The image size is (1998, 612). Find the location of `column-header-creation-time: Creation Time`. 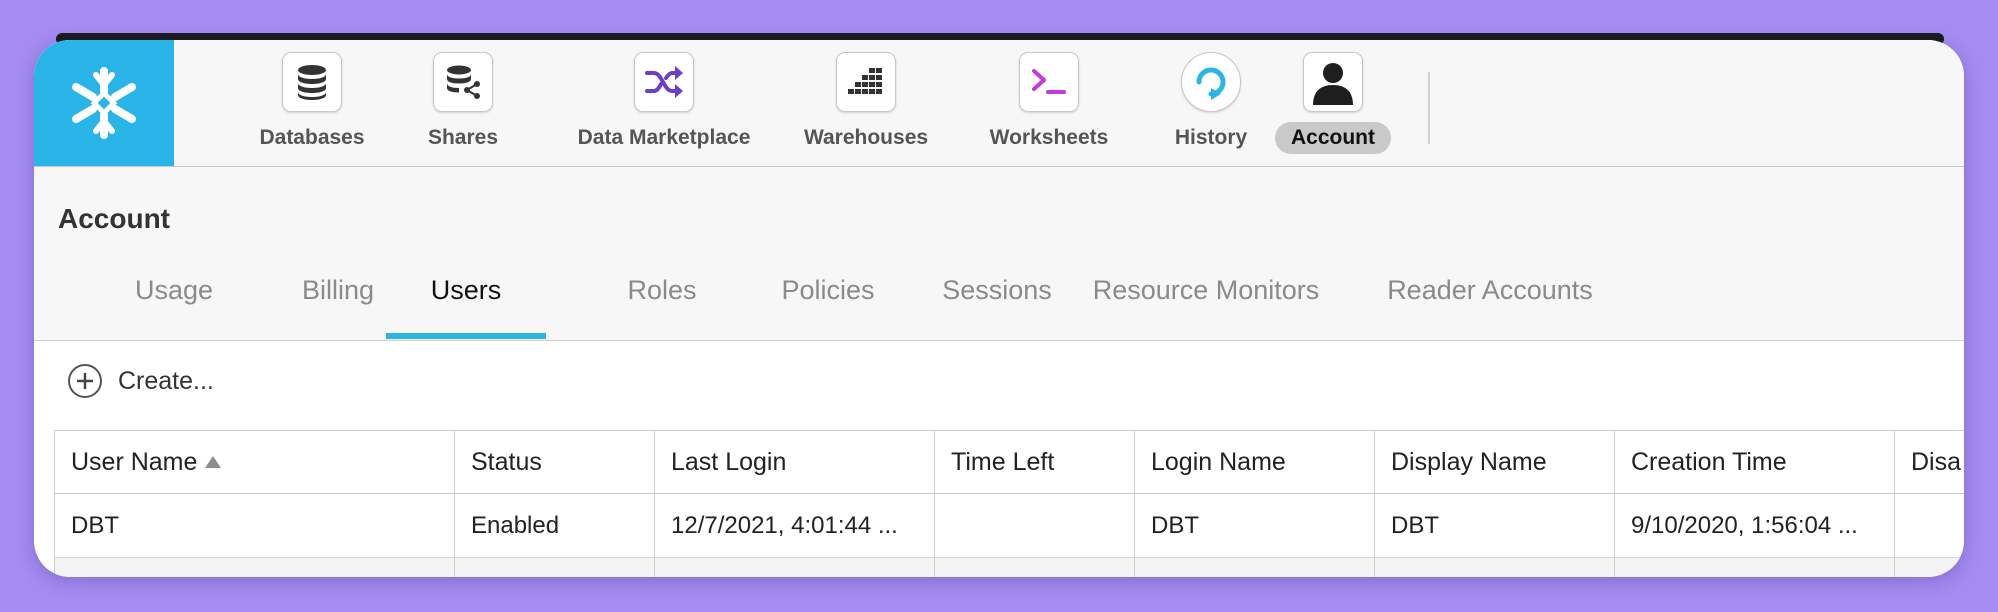

column-header-creation-time: Creation Time is located at coordinates (1754, 462).